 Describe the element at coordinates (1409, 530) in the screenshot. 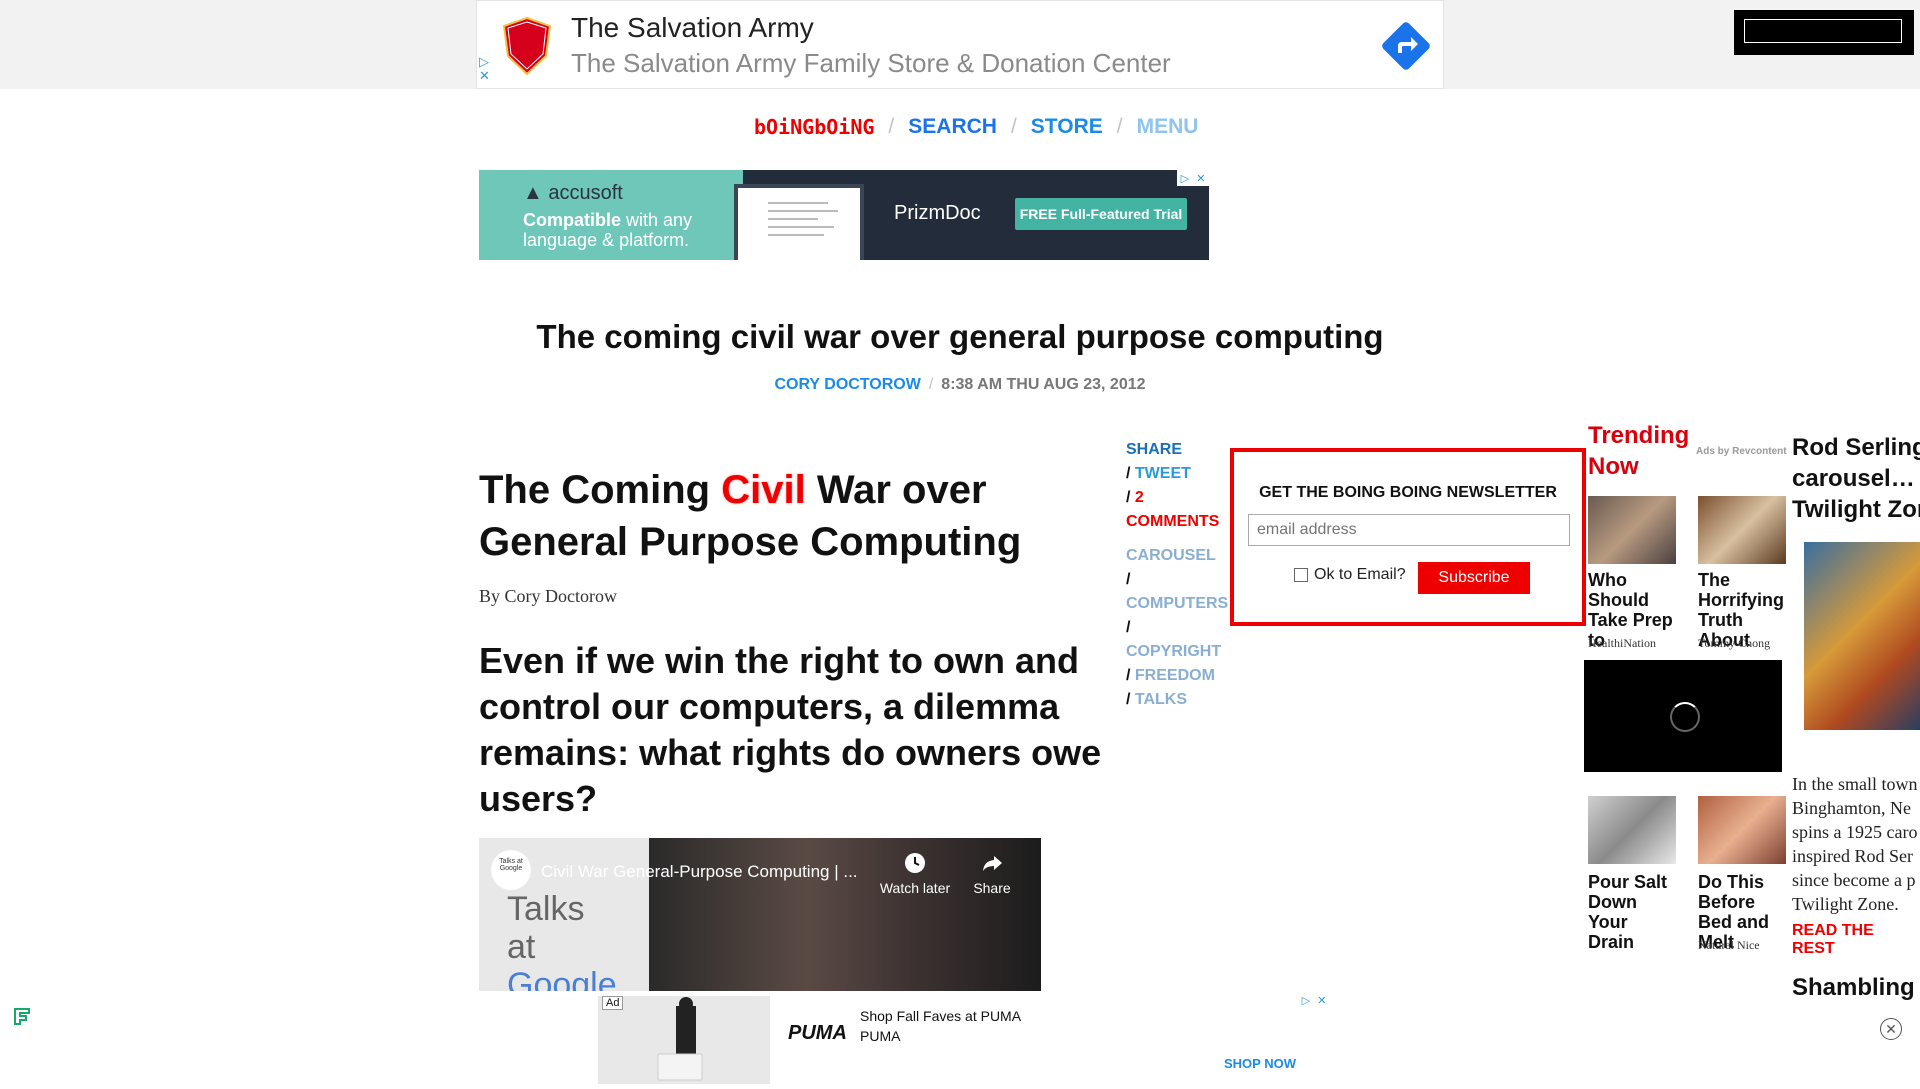

I see `email-input` at that location.